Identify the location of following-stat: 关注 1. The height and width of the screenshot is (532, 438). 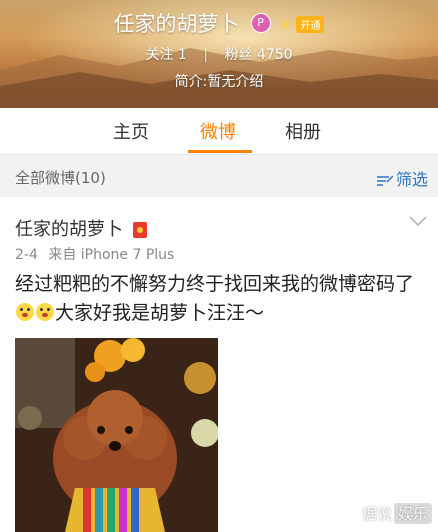
(168, 55).